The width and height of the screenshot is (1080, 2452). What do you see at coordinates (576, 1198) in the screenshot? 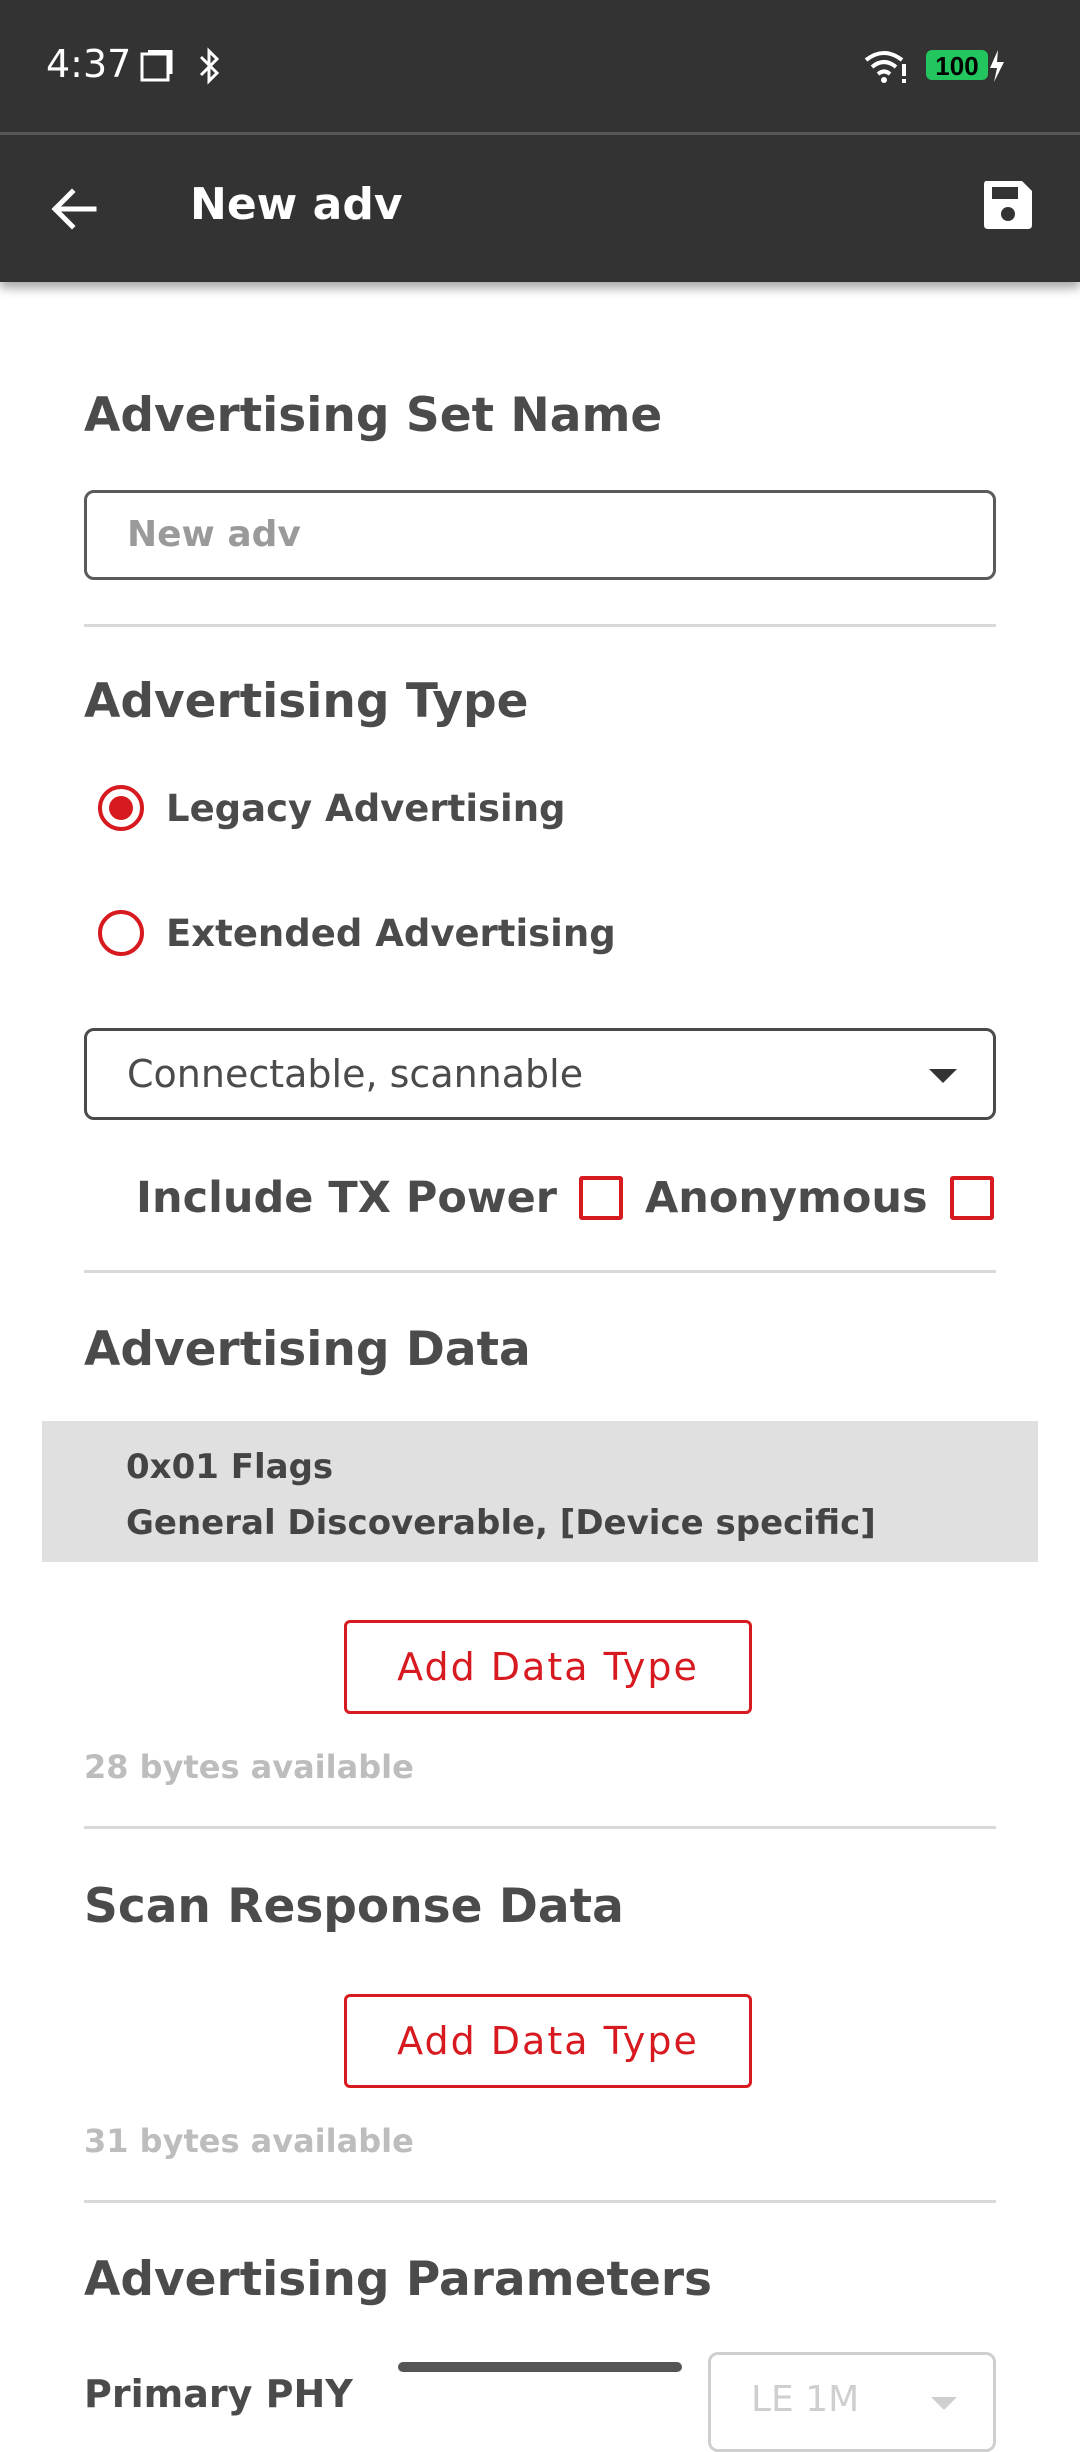
I see `advertising-options-row: Include TX Power Anonymous` at bounding box center [576, 1198].